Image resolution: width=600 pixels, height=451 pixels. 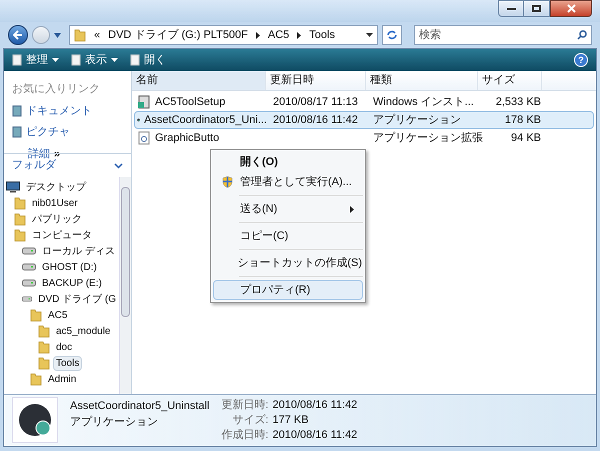 What do you see at coordinates (244, 435) in the screenshot?
I see `property-label: 作成日時:` at bounding box center [244, 435].